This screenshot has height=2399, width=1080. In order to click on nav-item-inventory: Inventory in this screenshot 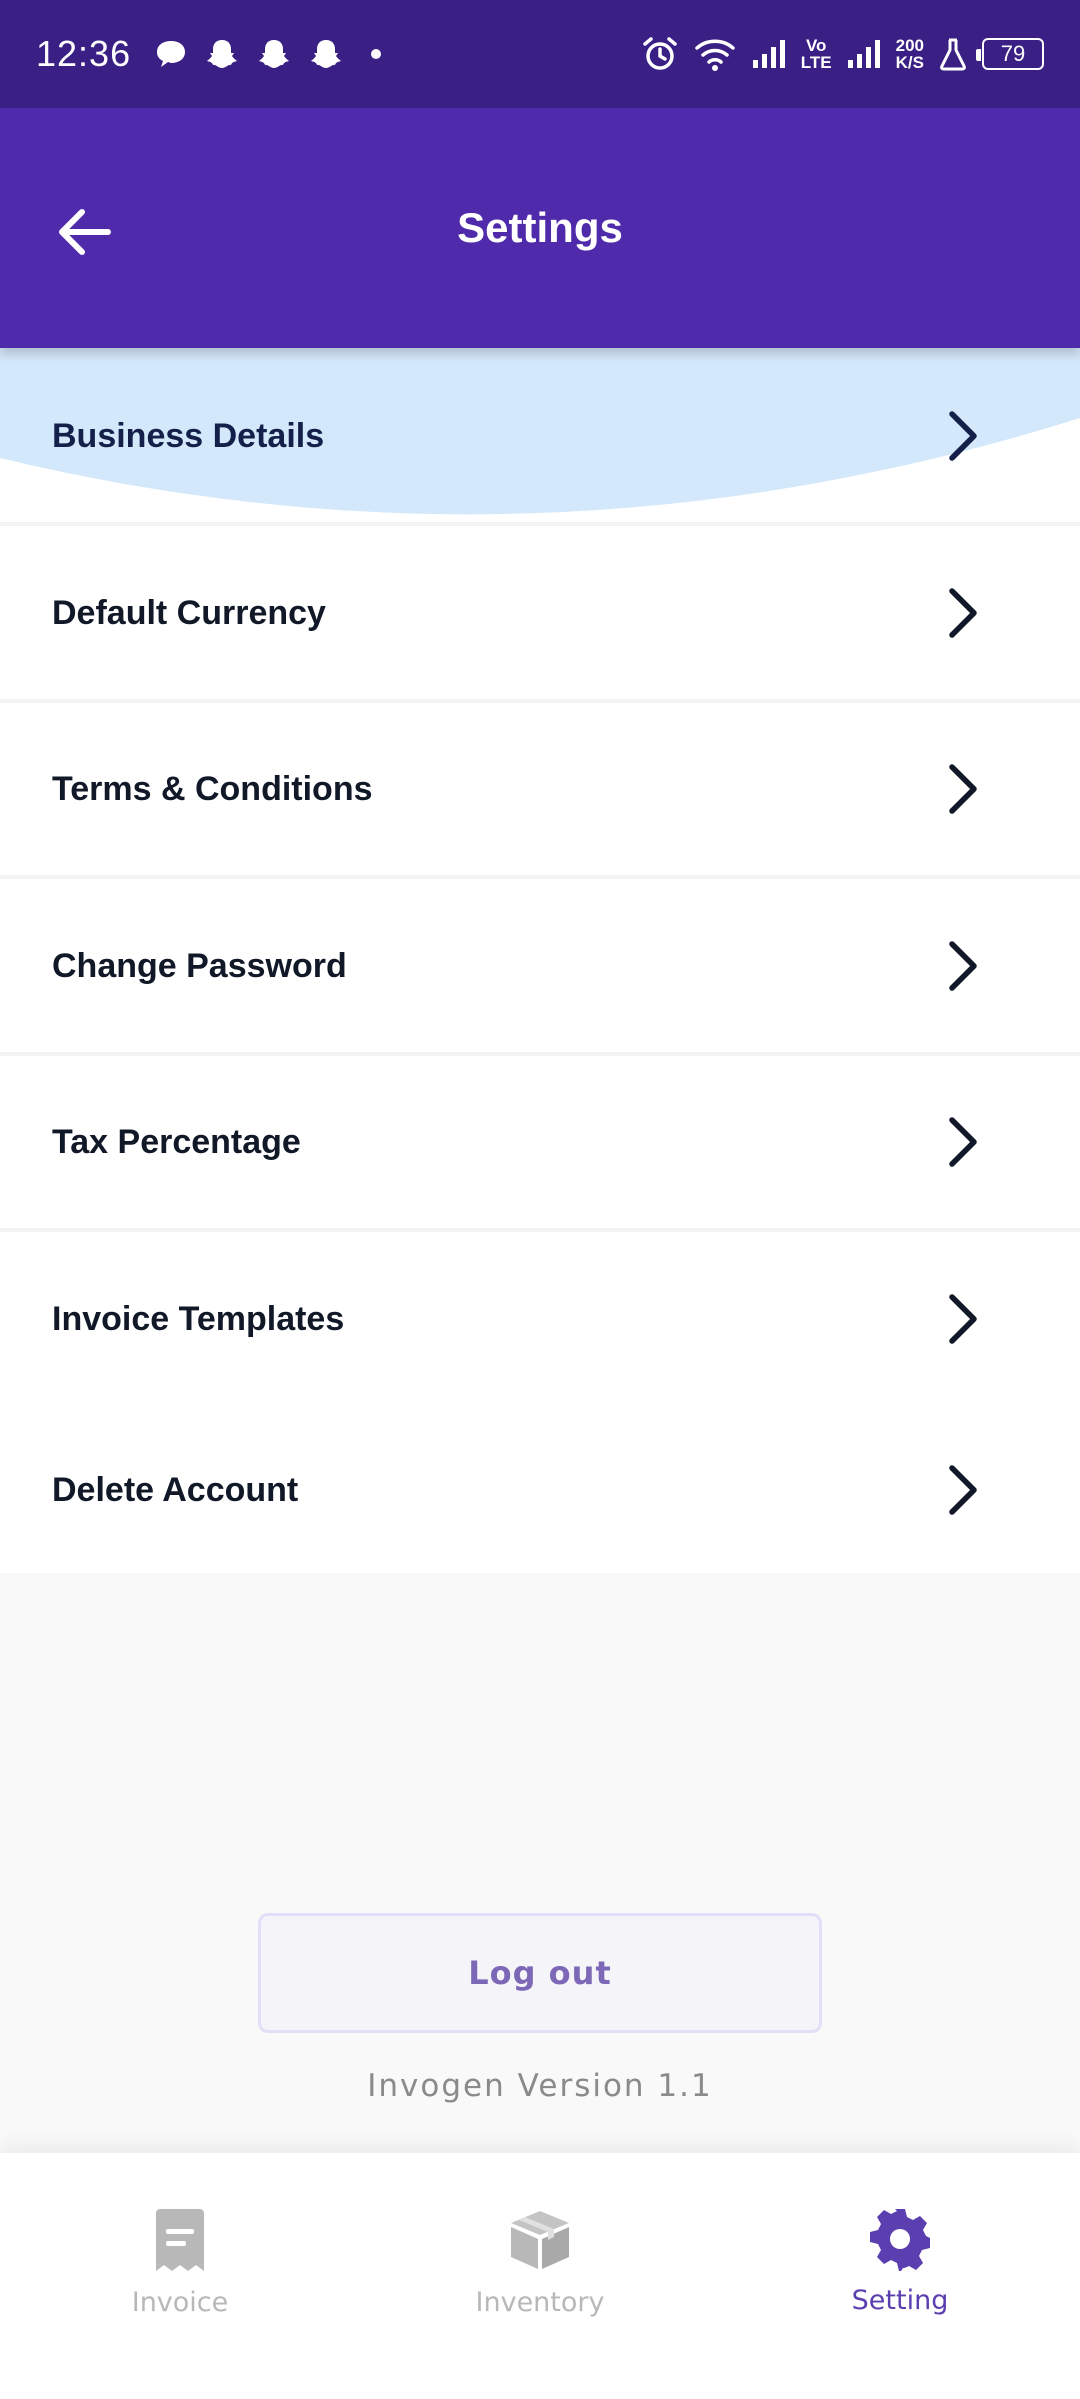, I will do `click(540, 2276)`.